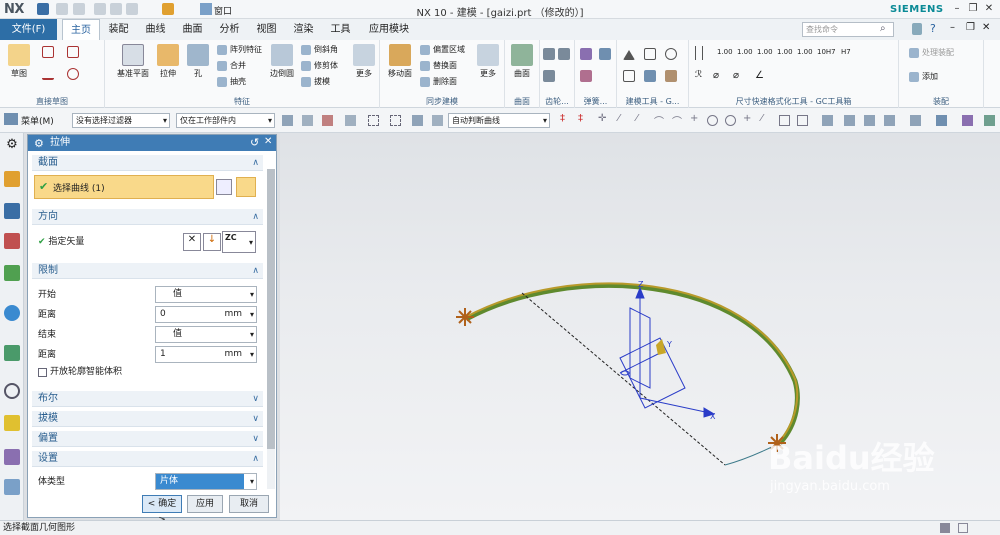  I want to click on sketch-section-icon, so click(224, 187).